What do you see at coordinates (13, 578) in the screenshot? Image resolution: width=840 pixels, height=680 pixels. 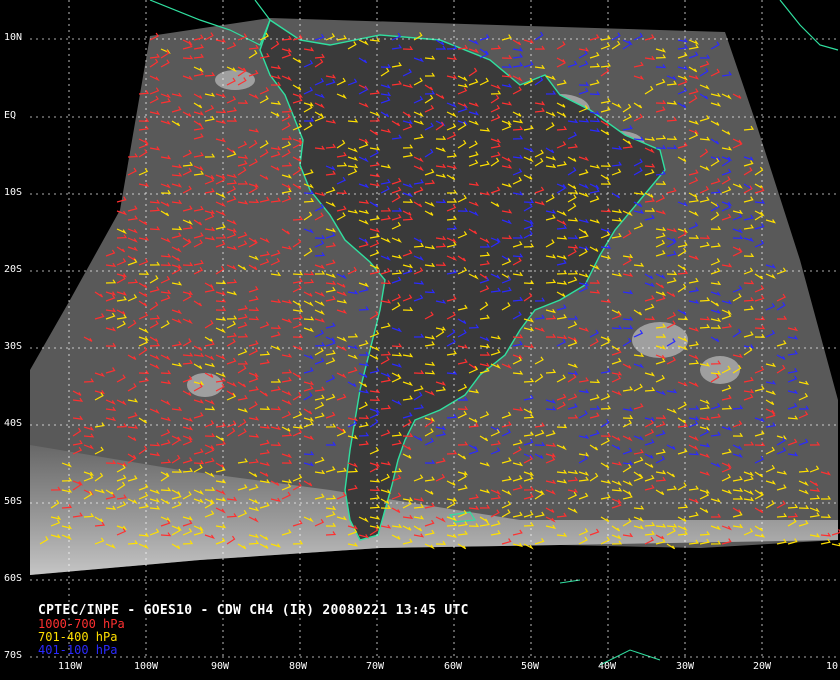 I see `lat-label: 60S` at bounding box center [13, 578].